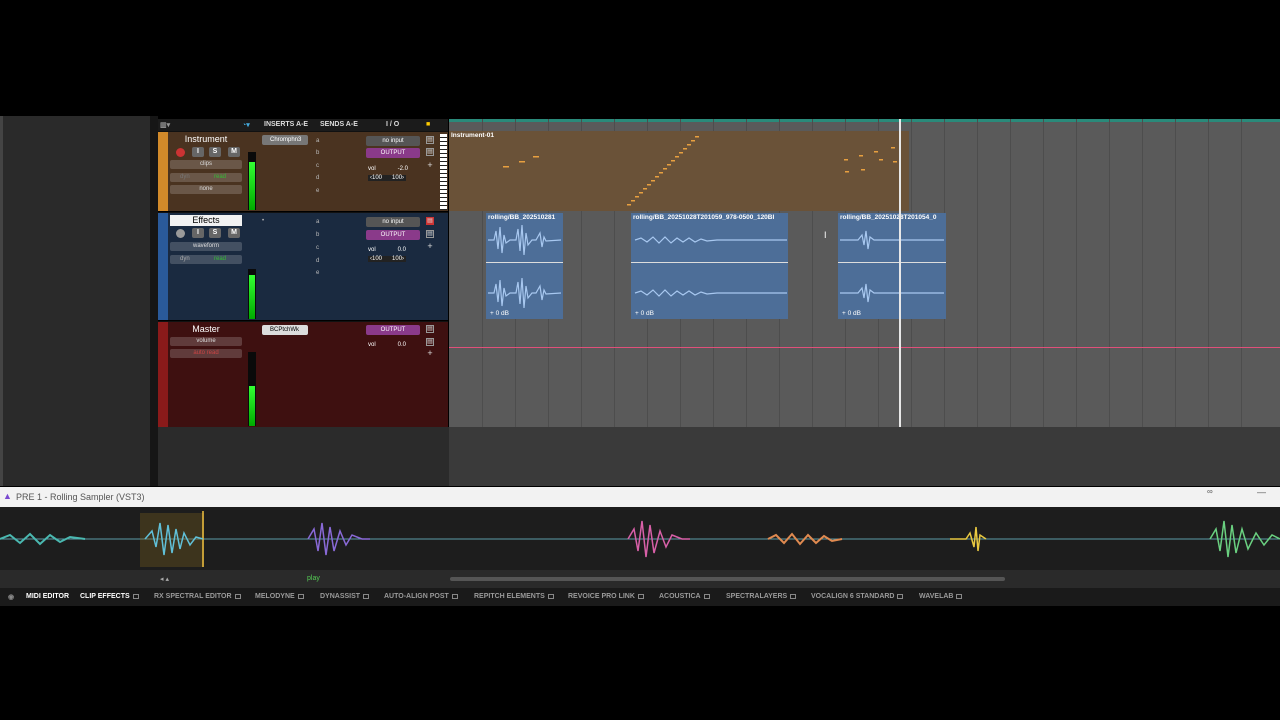 This screenshot has width=1280, height=720. I want to click on play-mode-label: play, so click(313, 578).